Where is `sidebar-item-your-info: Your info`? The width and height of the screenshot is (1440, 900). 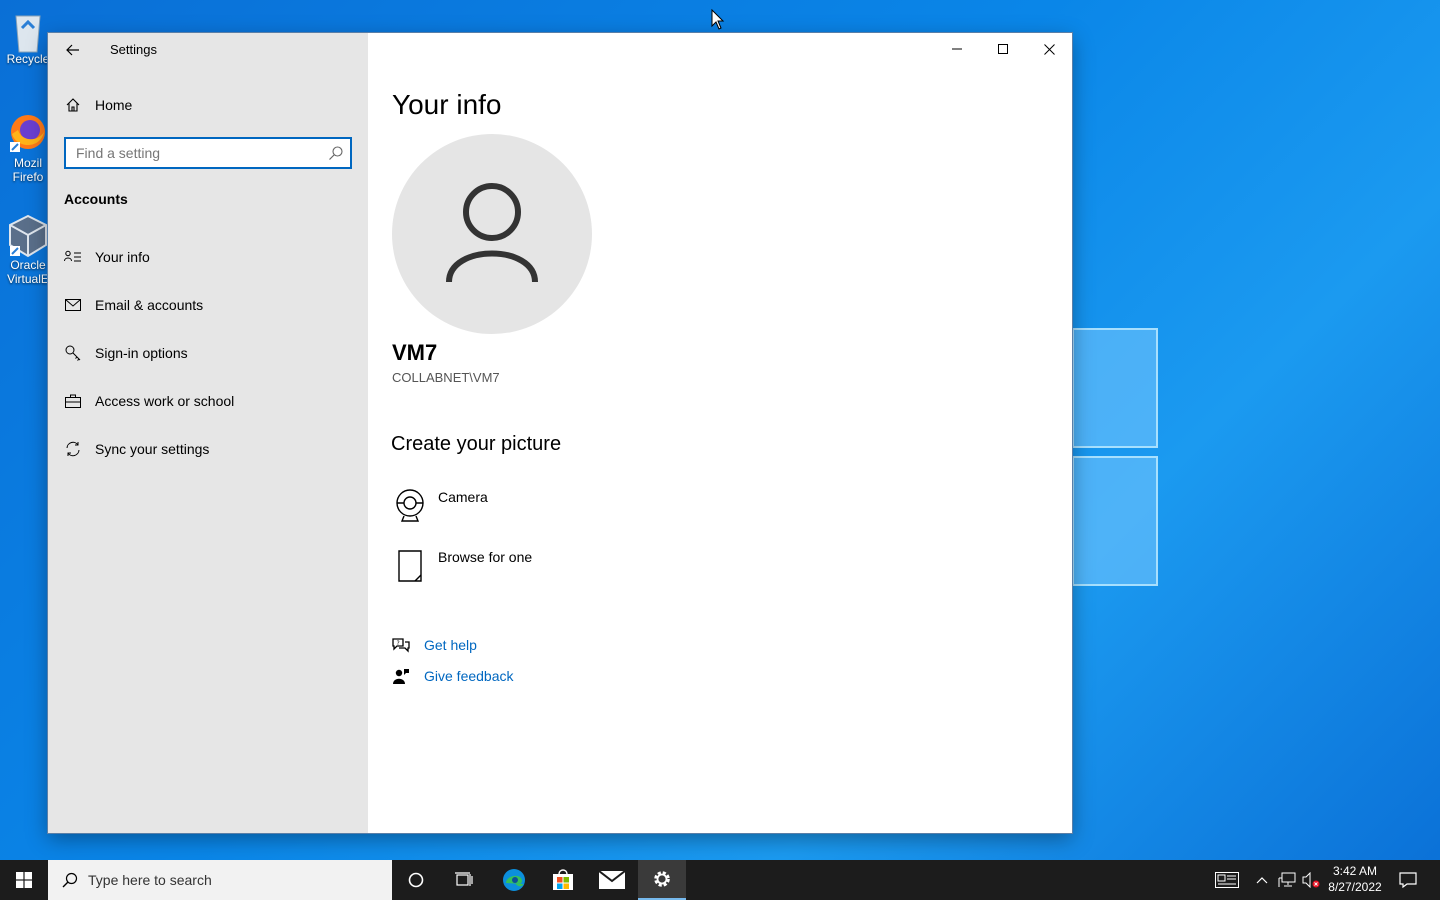
sidebar-item-your-info: Your info is located at coordinates (107, 257).